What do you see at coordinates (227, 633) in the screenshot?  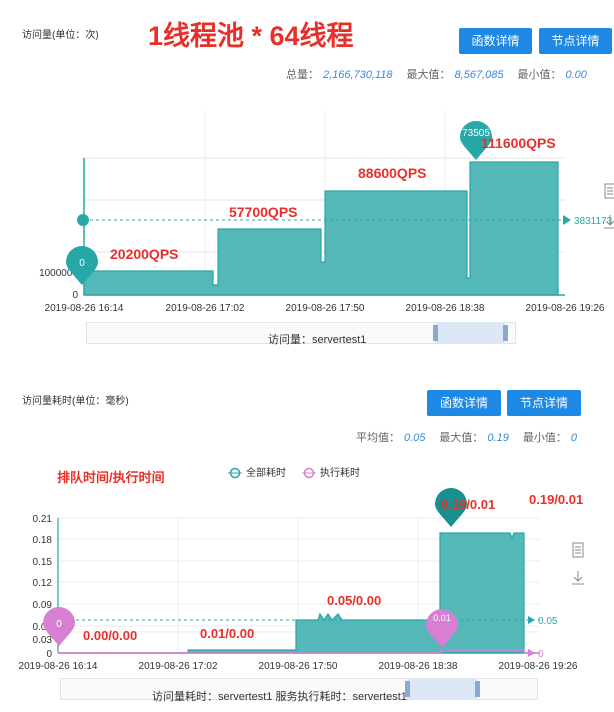 I see `latency-annotation: 0.01/0.00` at bounding box center [227, 633].